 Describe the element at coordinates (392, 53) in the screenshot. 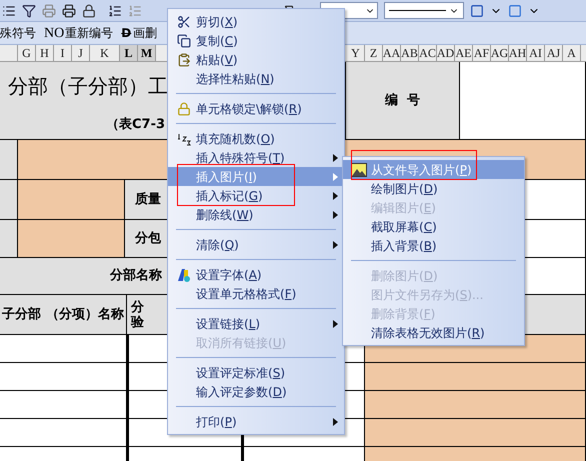

I see `column-header: AA` at that location.